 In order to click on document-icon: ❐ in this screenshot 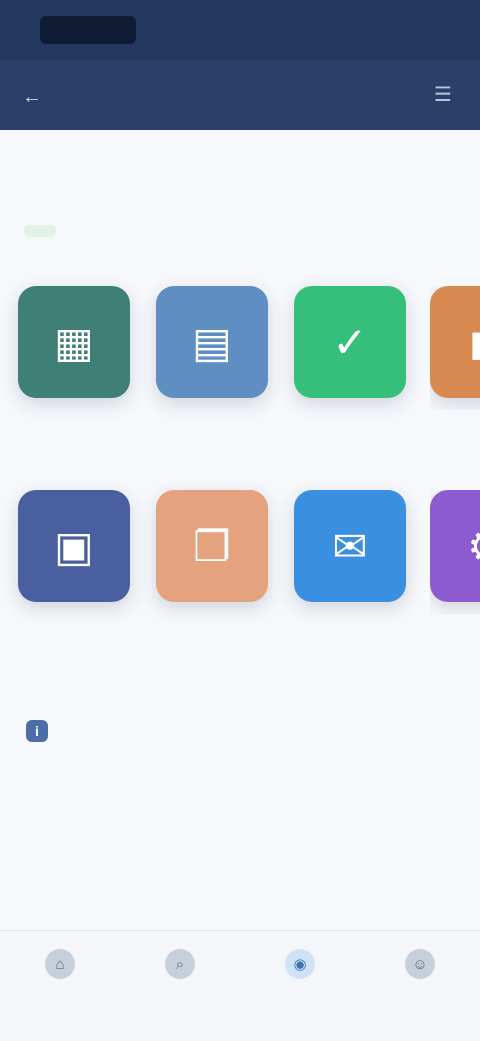, I will do `click(212, 546)`.